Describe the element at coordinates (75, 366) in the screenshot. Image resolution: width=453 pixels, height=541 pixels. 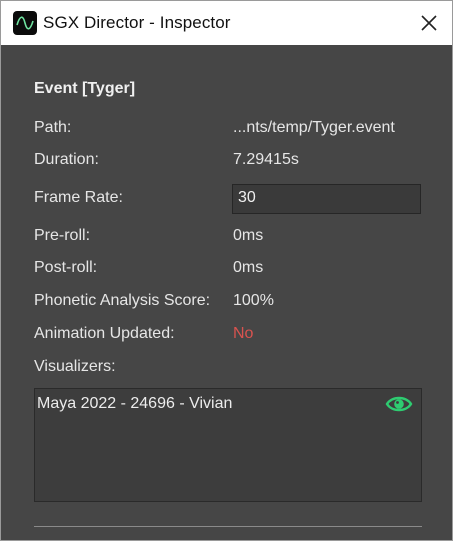
I see `visualizers-label: Visualizers:` at that location.